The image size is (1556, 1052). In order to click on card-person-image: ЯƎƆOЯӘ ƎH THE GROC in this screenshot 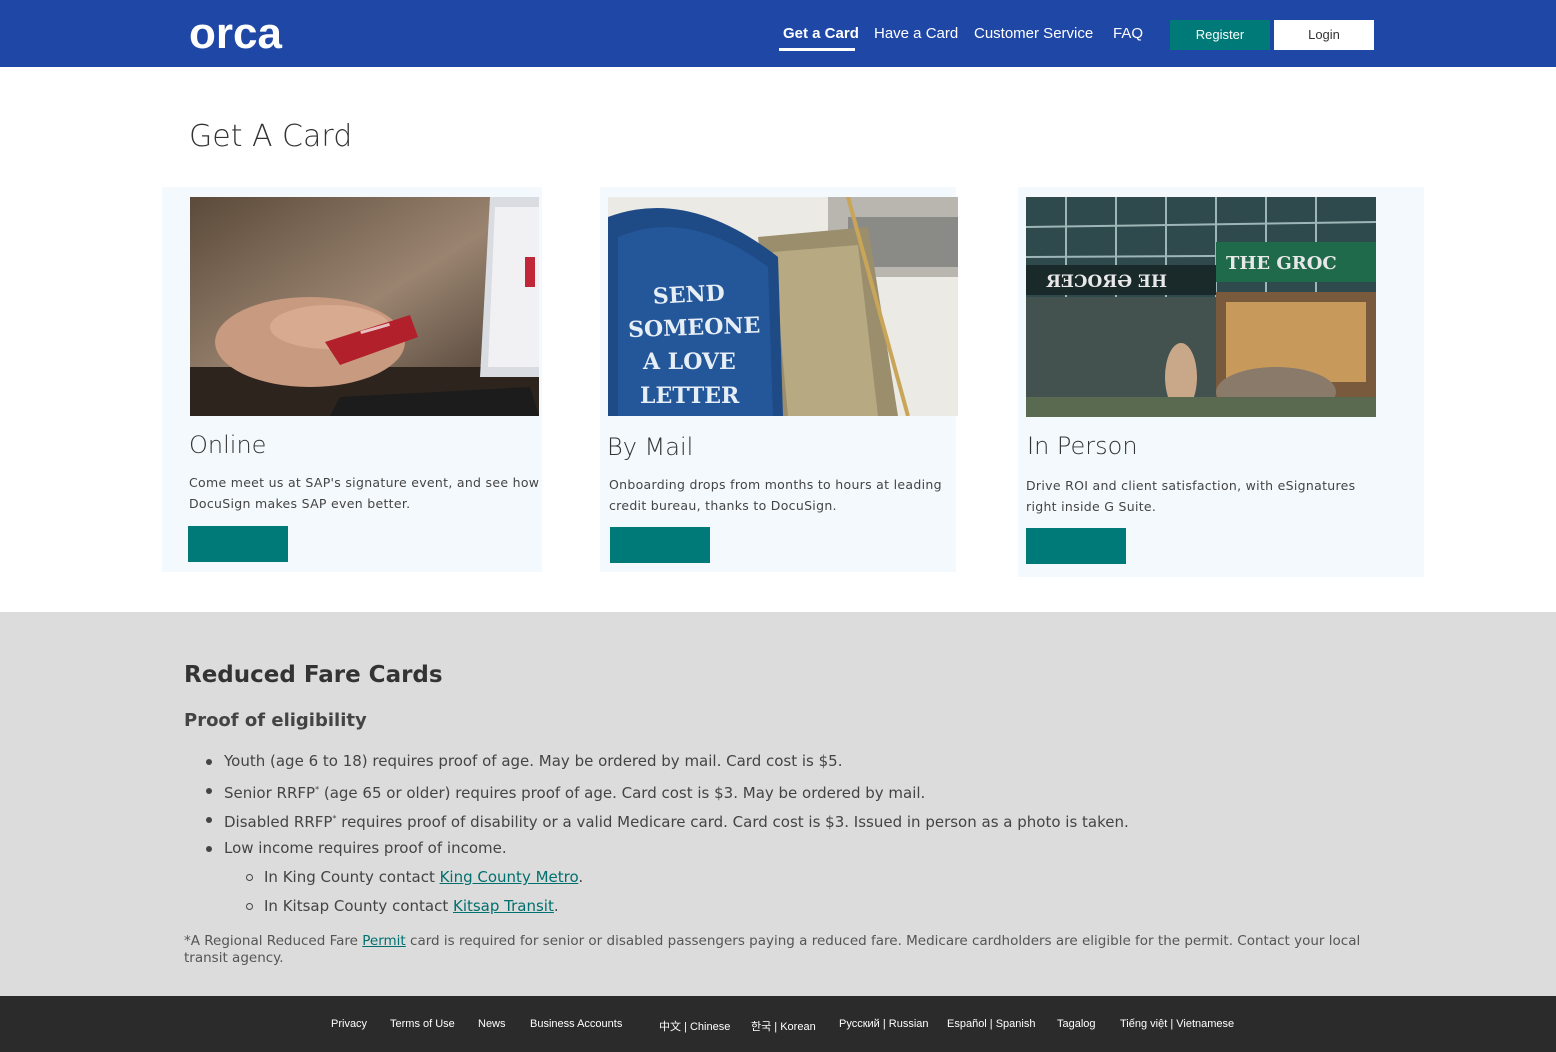, I will do `click(1201, 307)`.